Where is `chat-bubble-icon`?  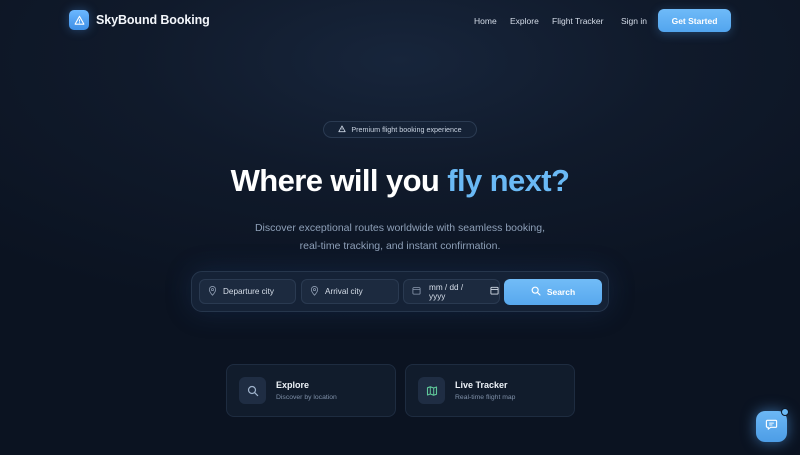 chat-bubble-icon is located at coordinates (771, 427).